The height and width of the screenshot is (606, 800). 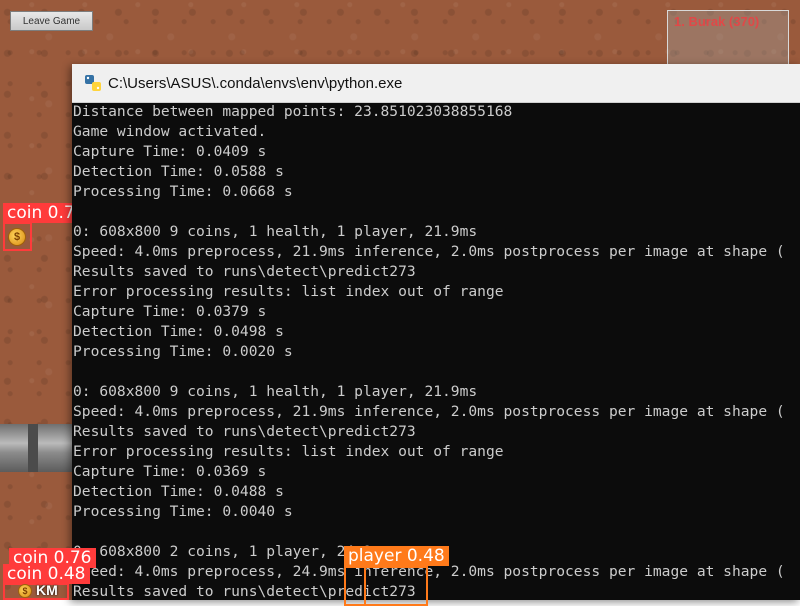 I want to click on leave-game-button: Leave Game, so click(x=51, y=21).